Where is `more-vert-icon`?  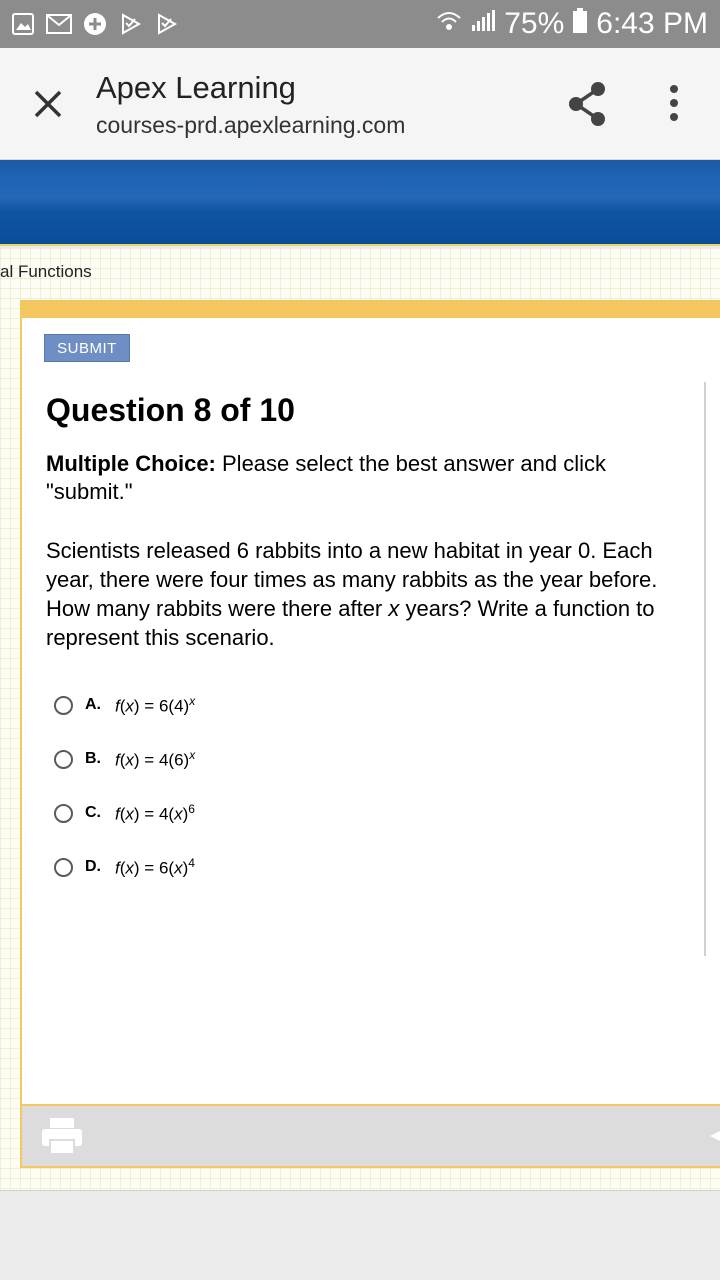
more-vert-icon is located at coordinates (674, 103).